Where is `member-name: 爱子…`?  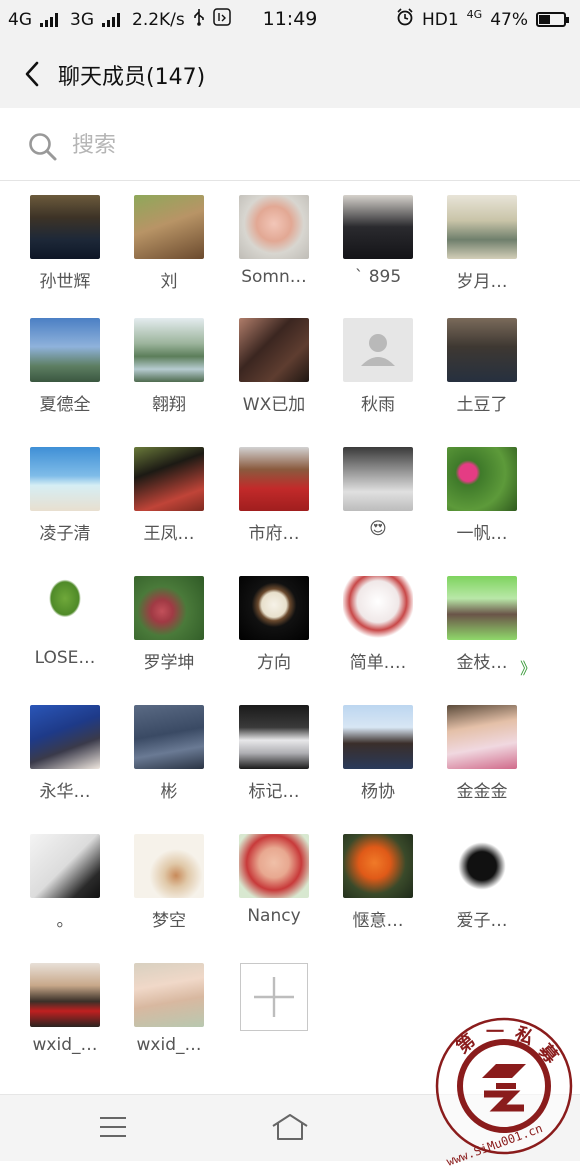 member-name: 爱子… is located at coordinates (482, 921).